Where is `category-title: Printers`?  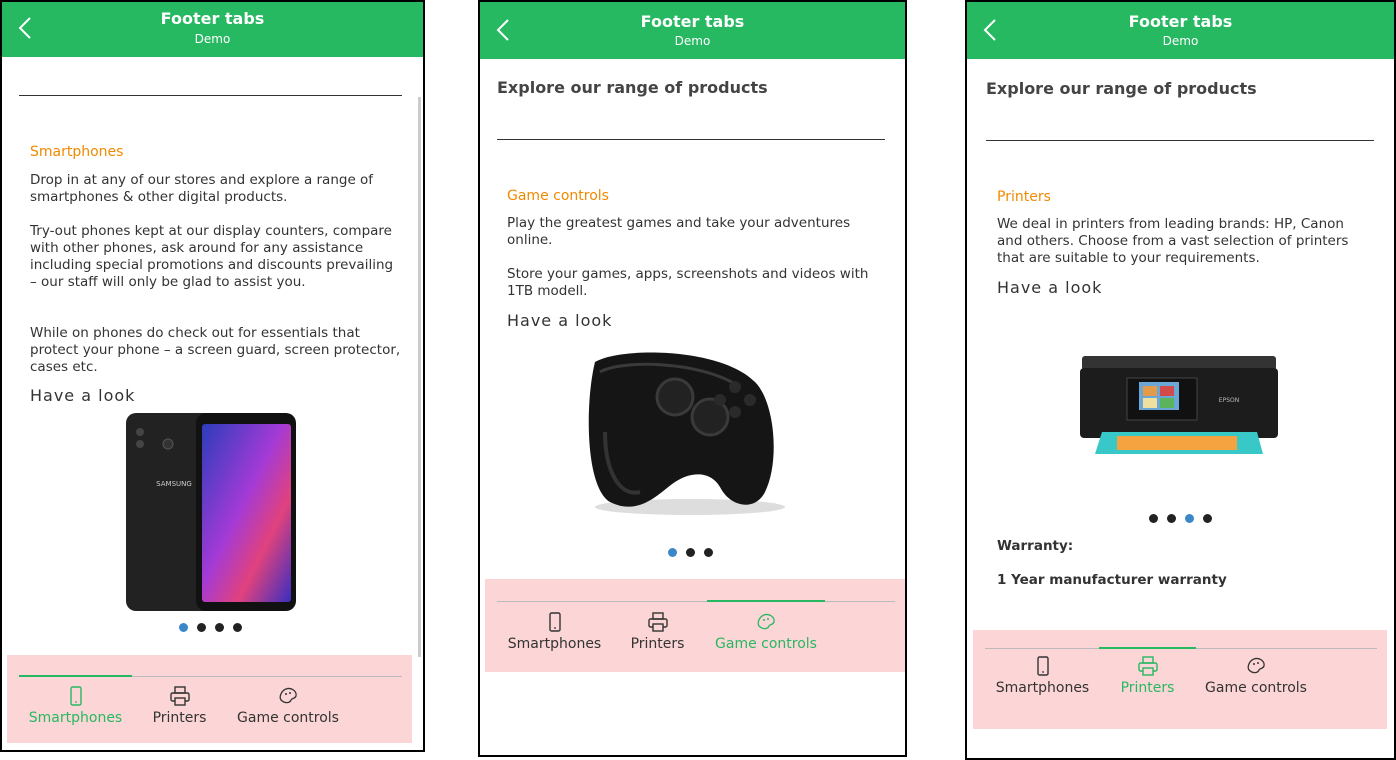
category-title: Printers is located at coordinates (1024, 197).